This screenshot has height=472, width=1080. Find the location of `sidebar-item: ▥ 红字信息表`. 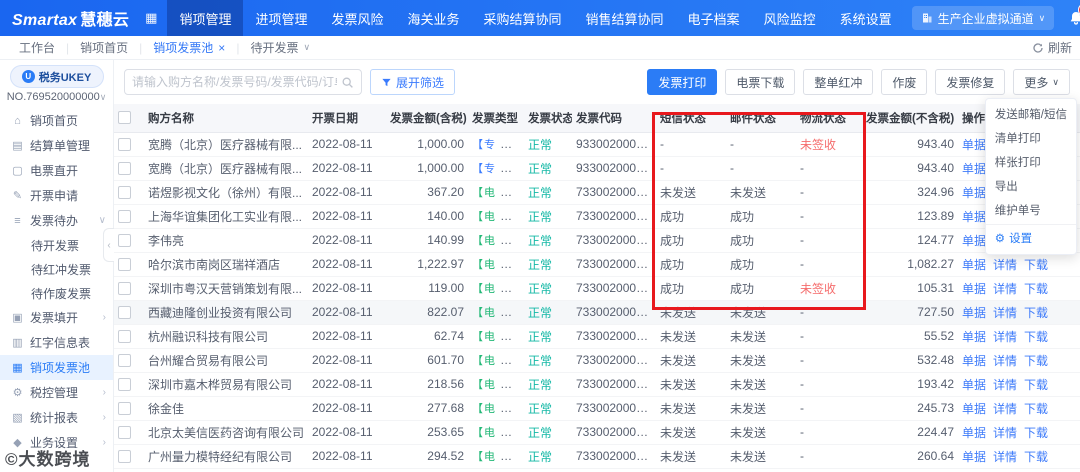

sidebar-item: ▥ 红字信息表 is located at coordinates (56, 342).